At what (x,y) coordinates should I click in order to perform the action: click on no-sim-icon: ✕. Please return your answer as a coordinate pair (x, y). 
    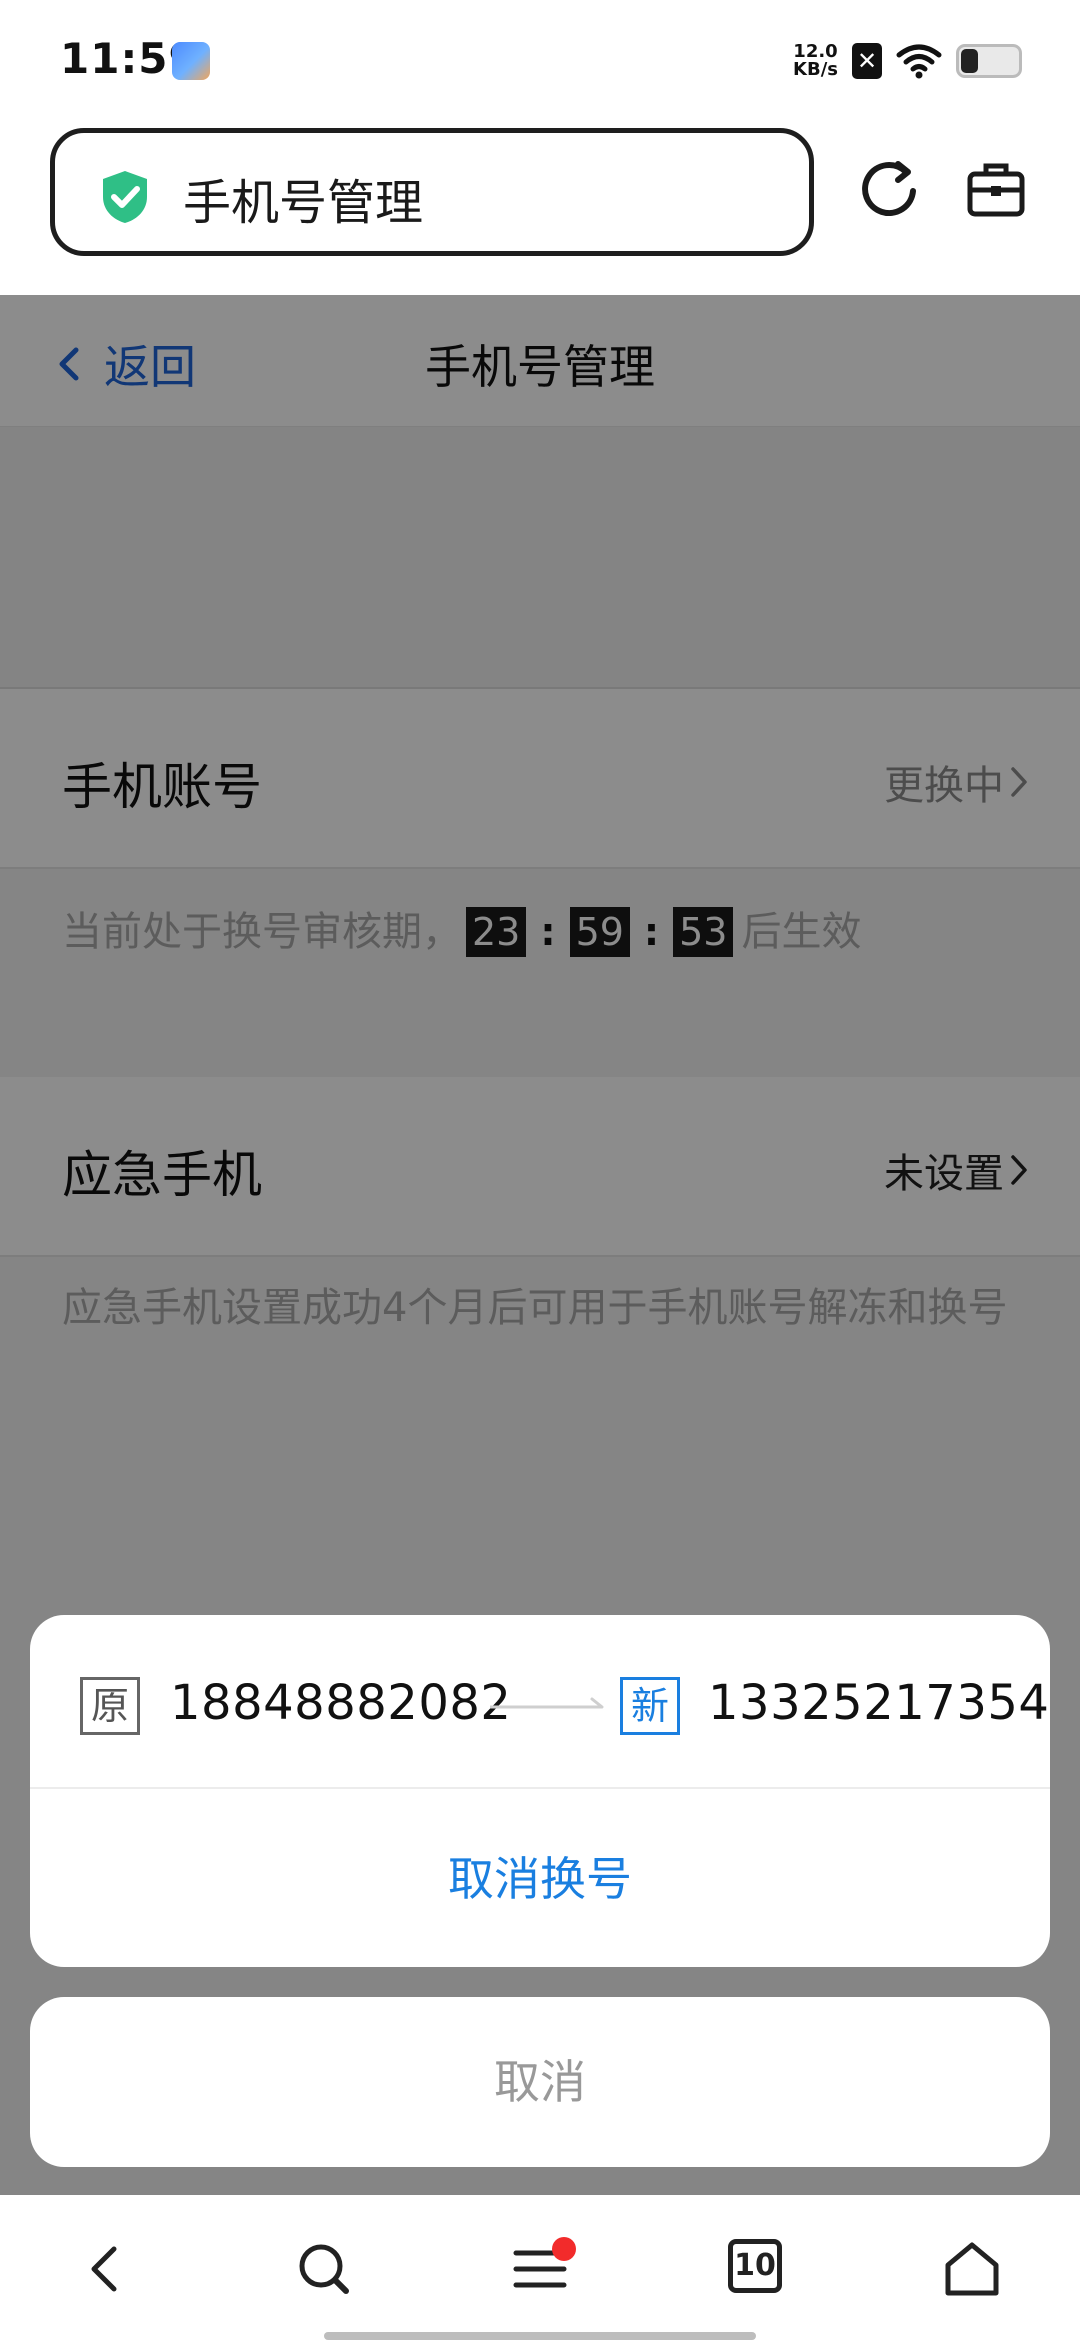
    Looking at the image, I should click on (867, 61).